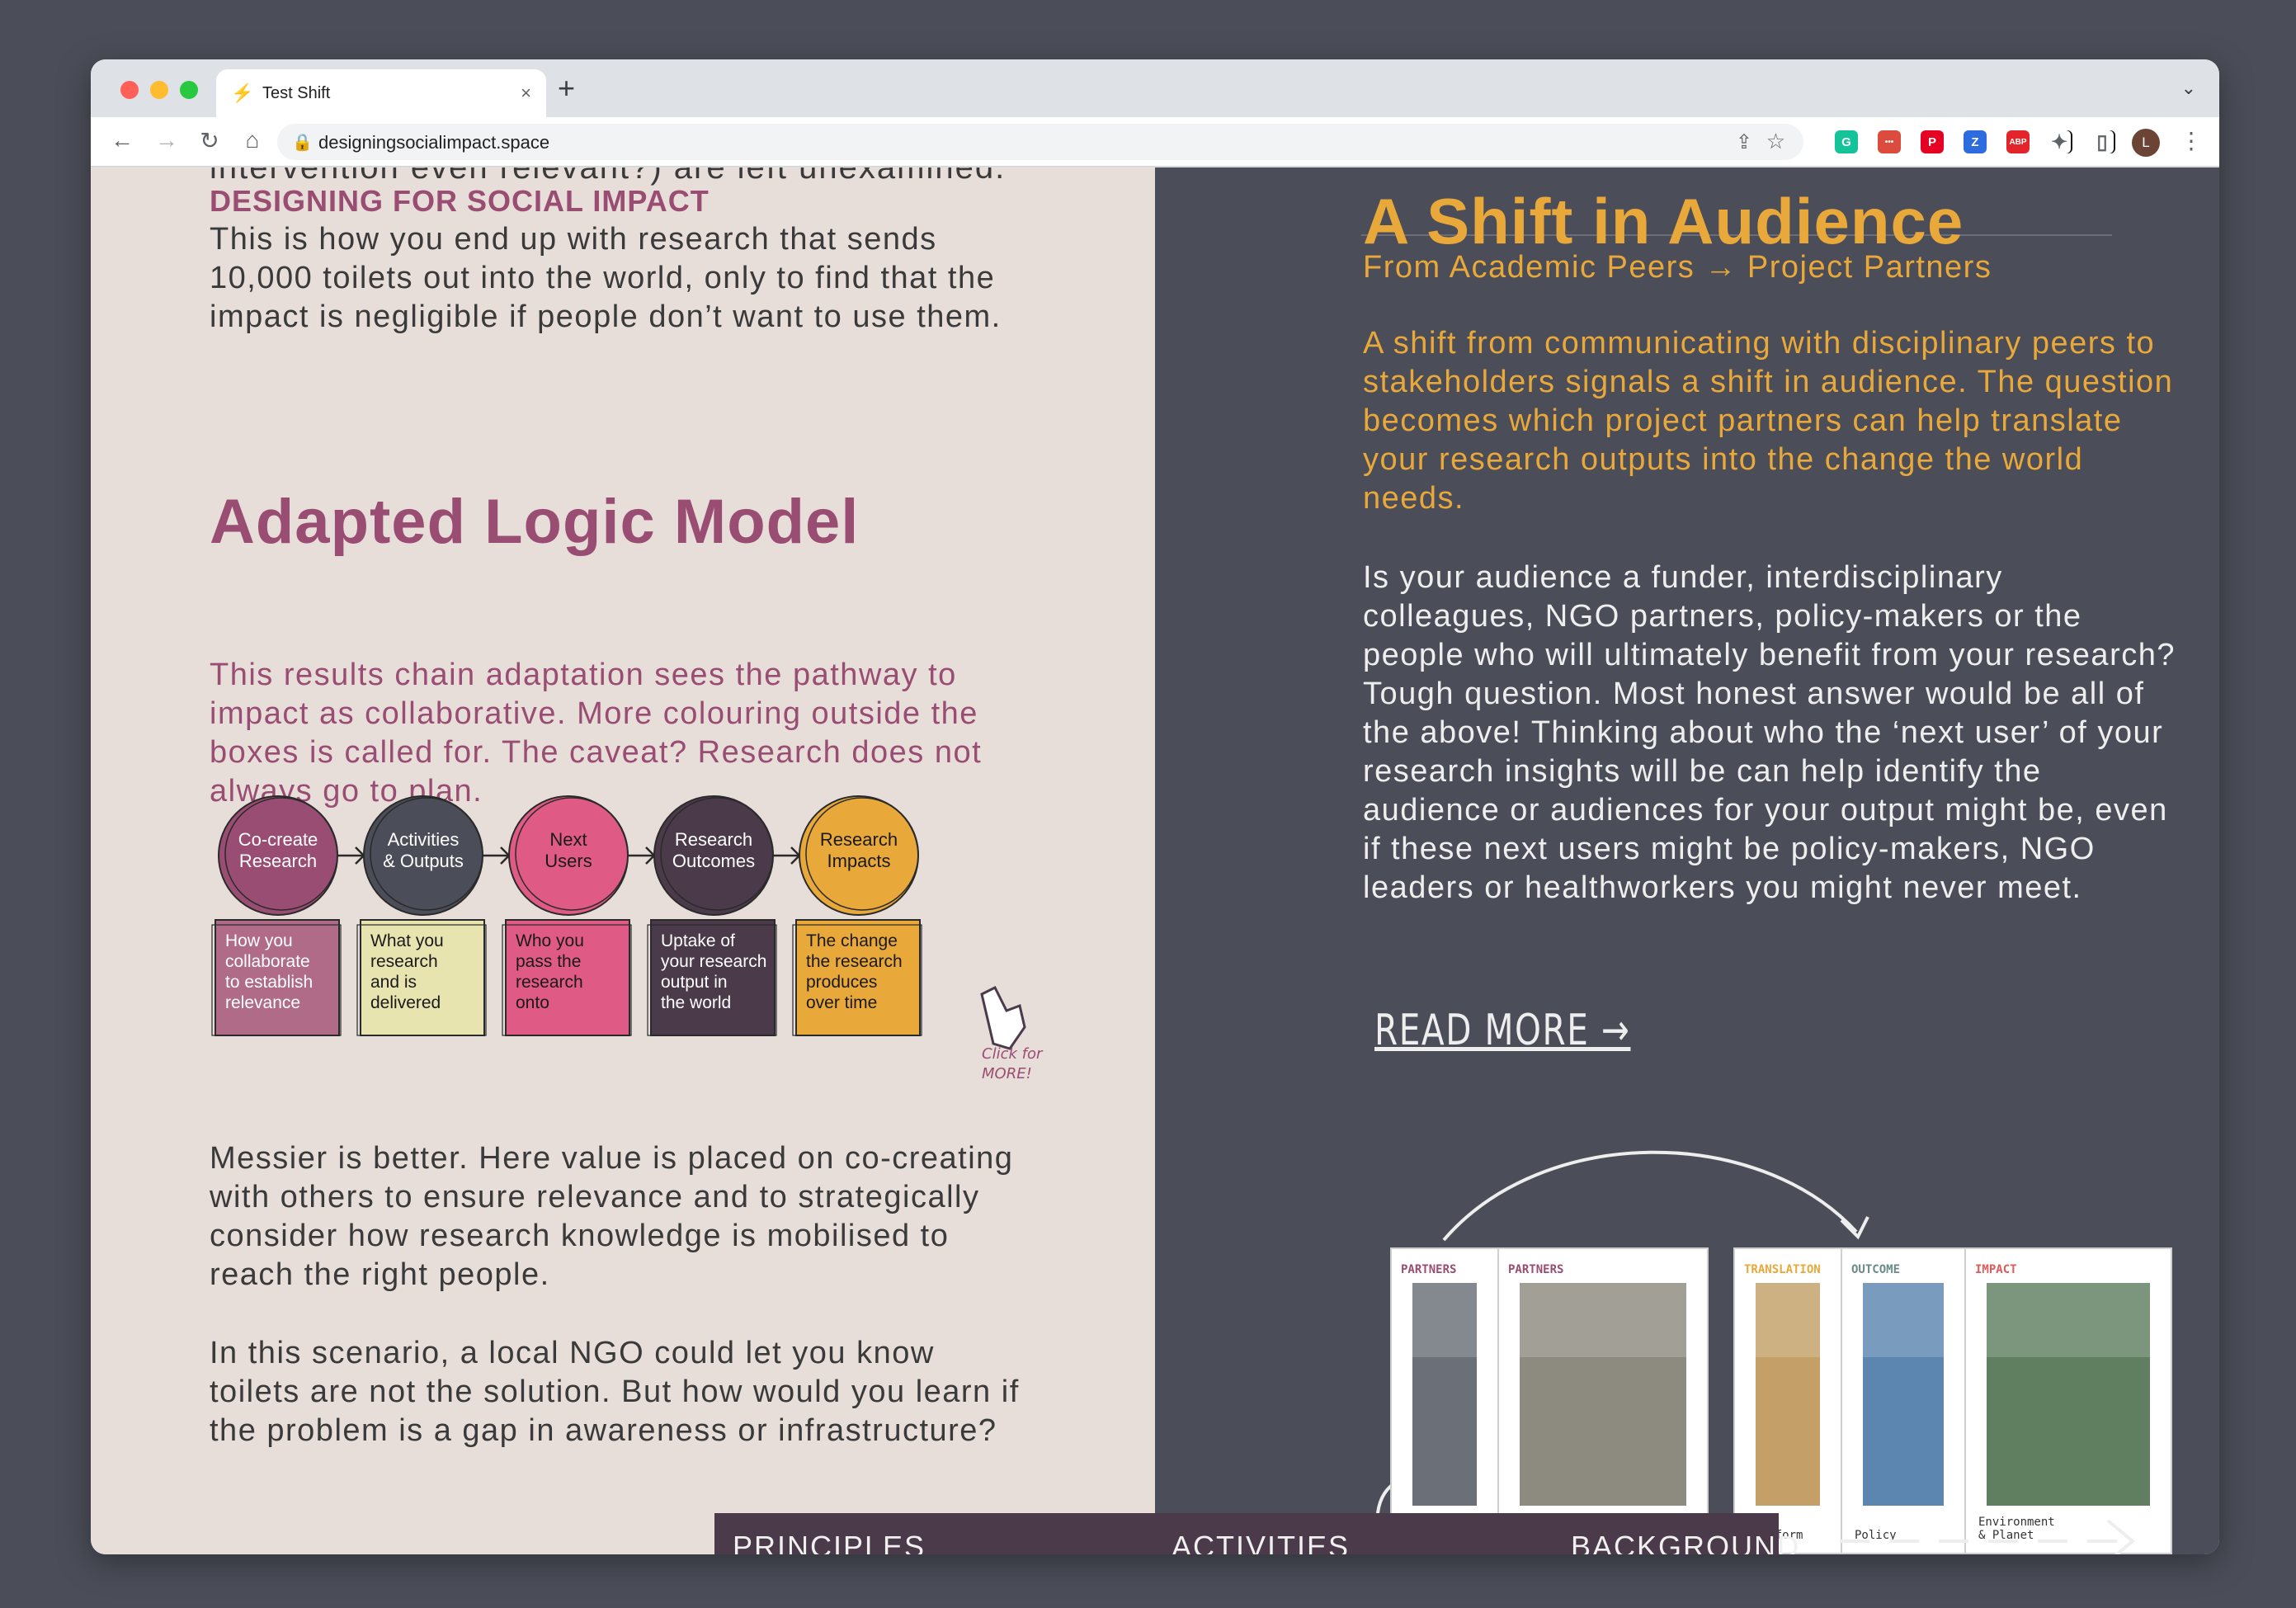  Describe the element at coordinates (424, 839) in the screenshot. I see `chain-step-title: Activities` at that location.